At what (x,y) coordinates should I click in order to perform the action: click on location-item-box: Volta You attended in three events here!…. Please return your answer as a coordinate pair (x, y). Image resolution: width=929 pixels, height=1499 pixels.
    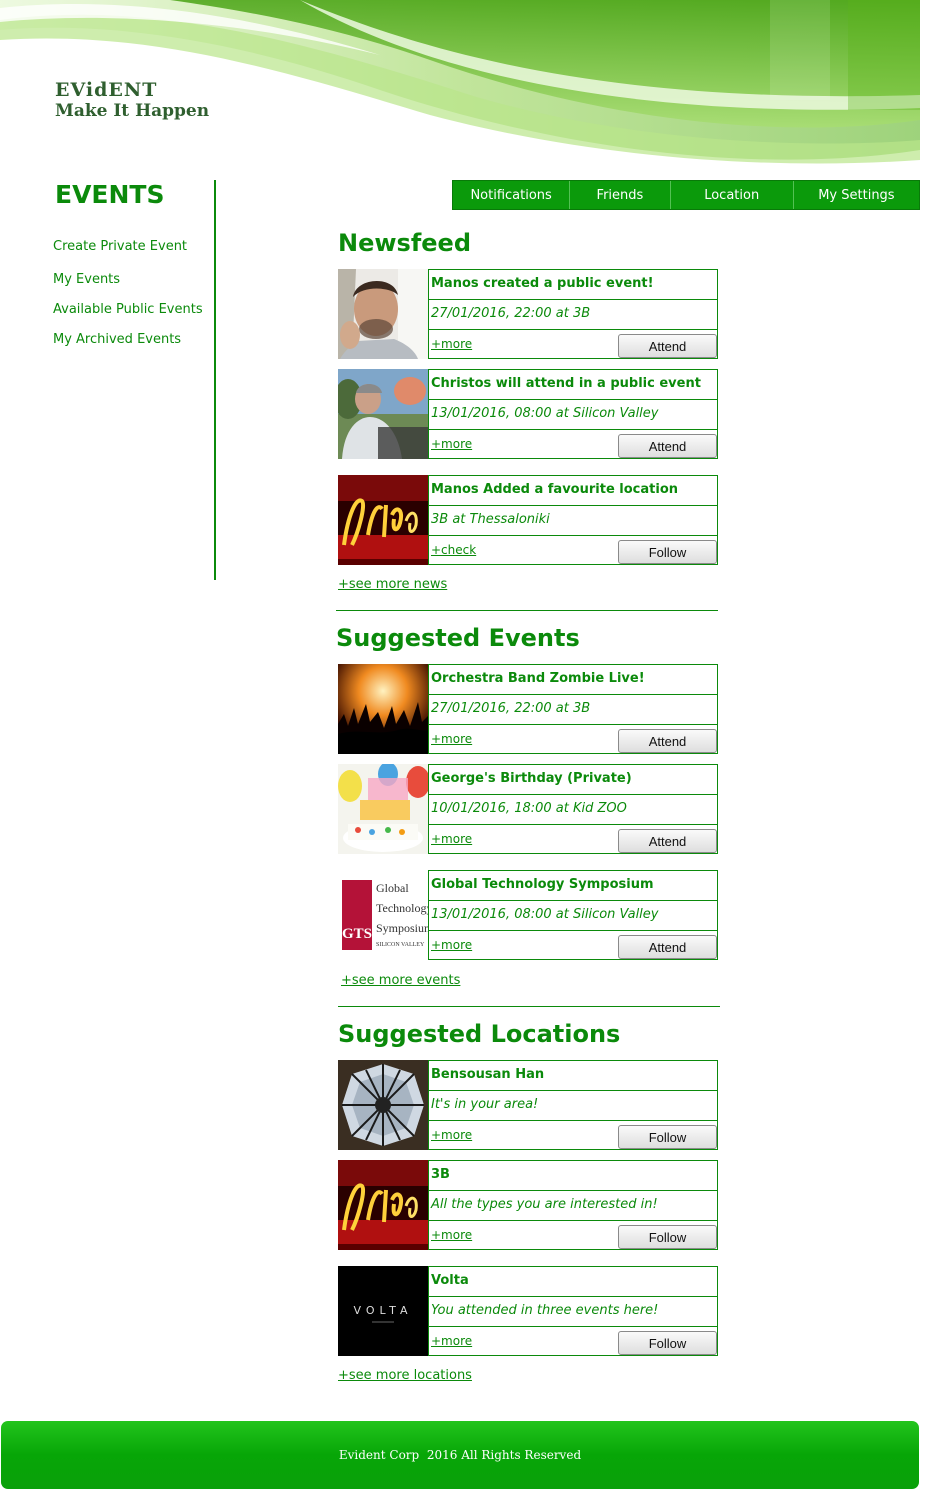
    Looking at the image, I should click on (573, 1311).